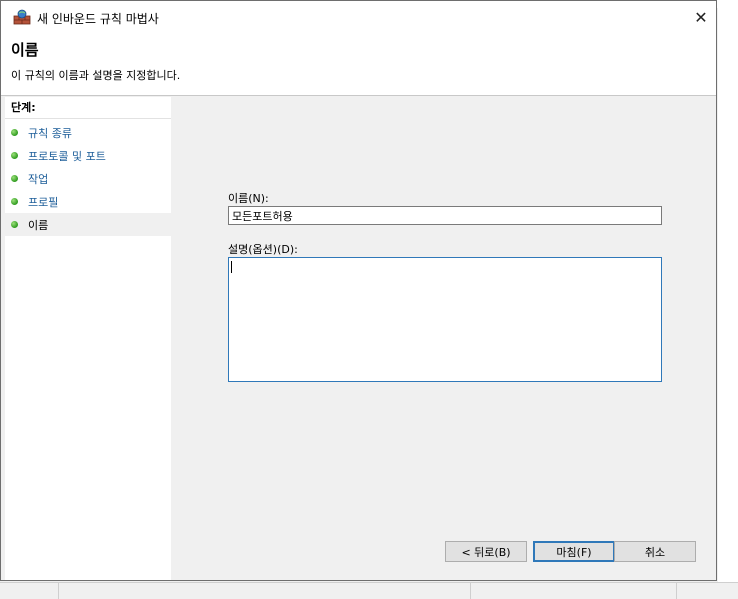  I want to click on description-input, so click(445, 319).